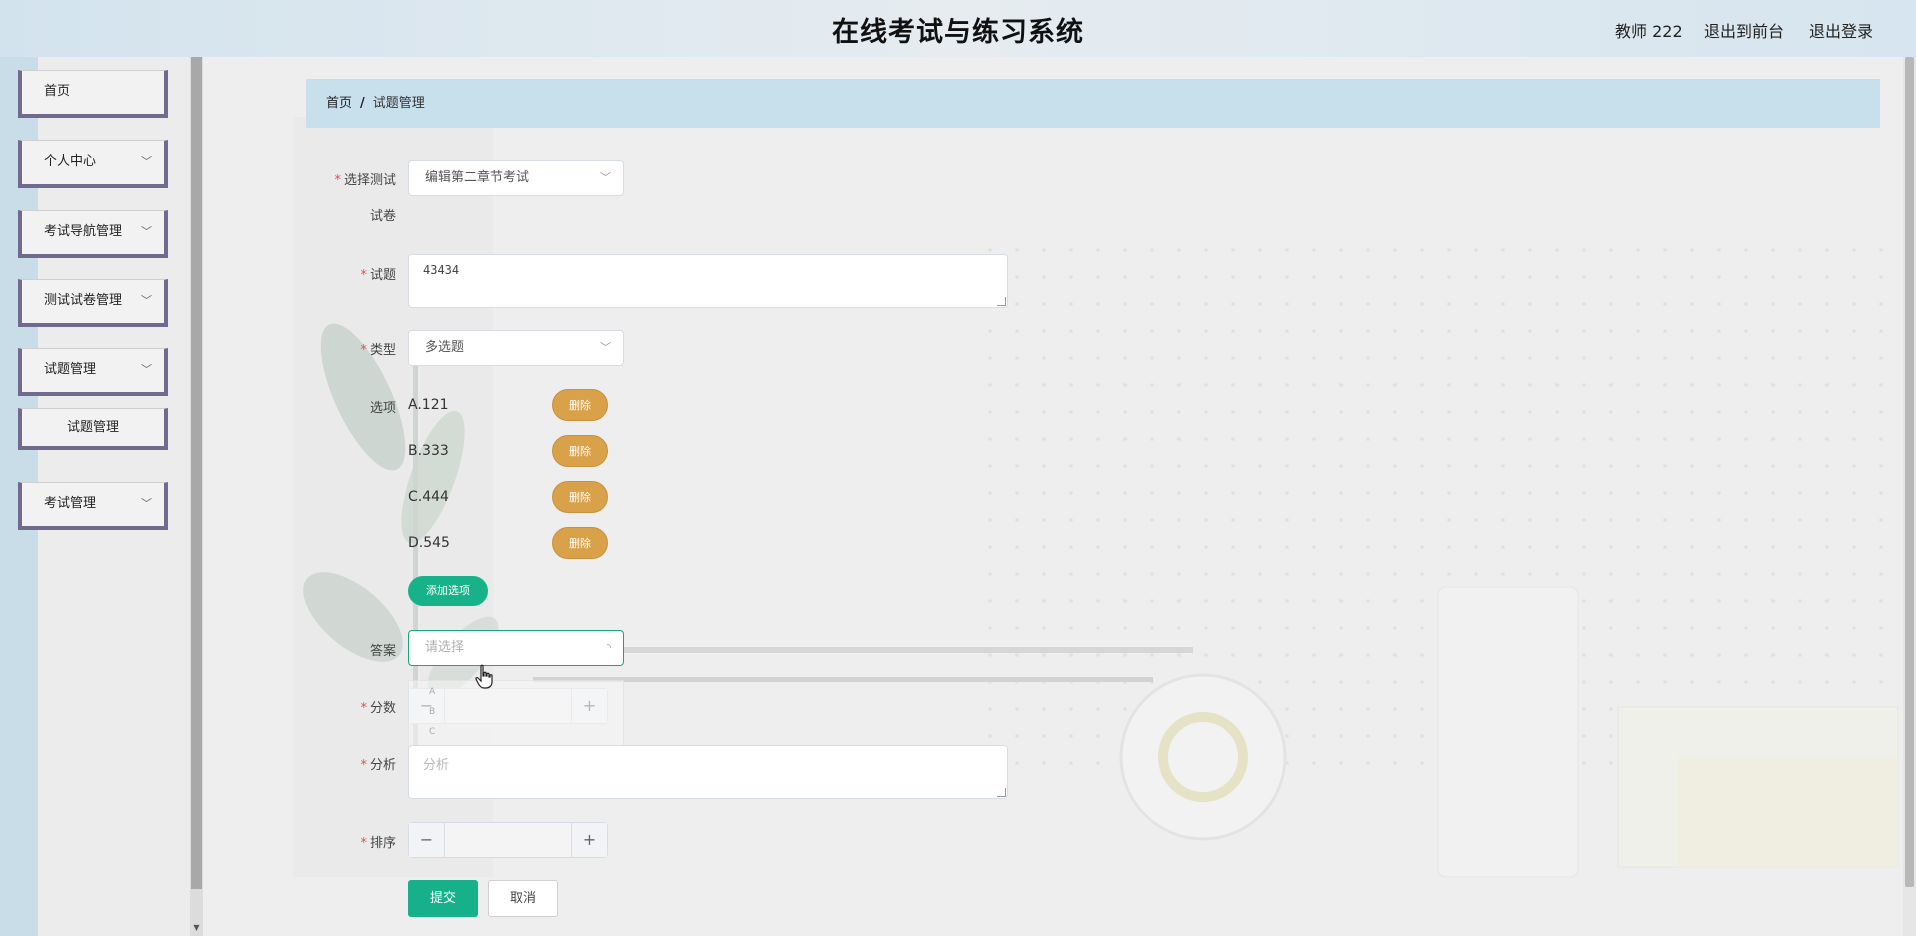 The image size is (1916, 936). What do you see at coordinates (1649, 31) in the screenshot?
I see `user-label: 教师 222` at bounding box center [1649, 31].